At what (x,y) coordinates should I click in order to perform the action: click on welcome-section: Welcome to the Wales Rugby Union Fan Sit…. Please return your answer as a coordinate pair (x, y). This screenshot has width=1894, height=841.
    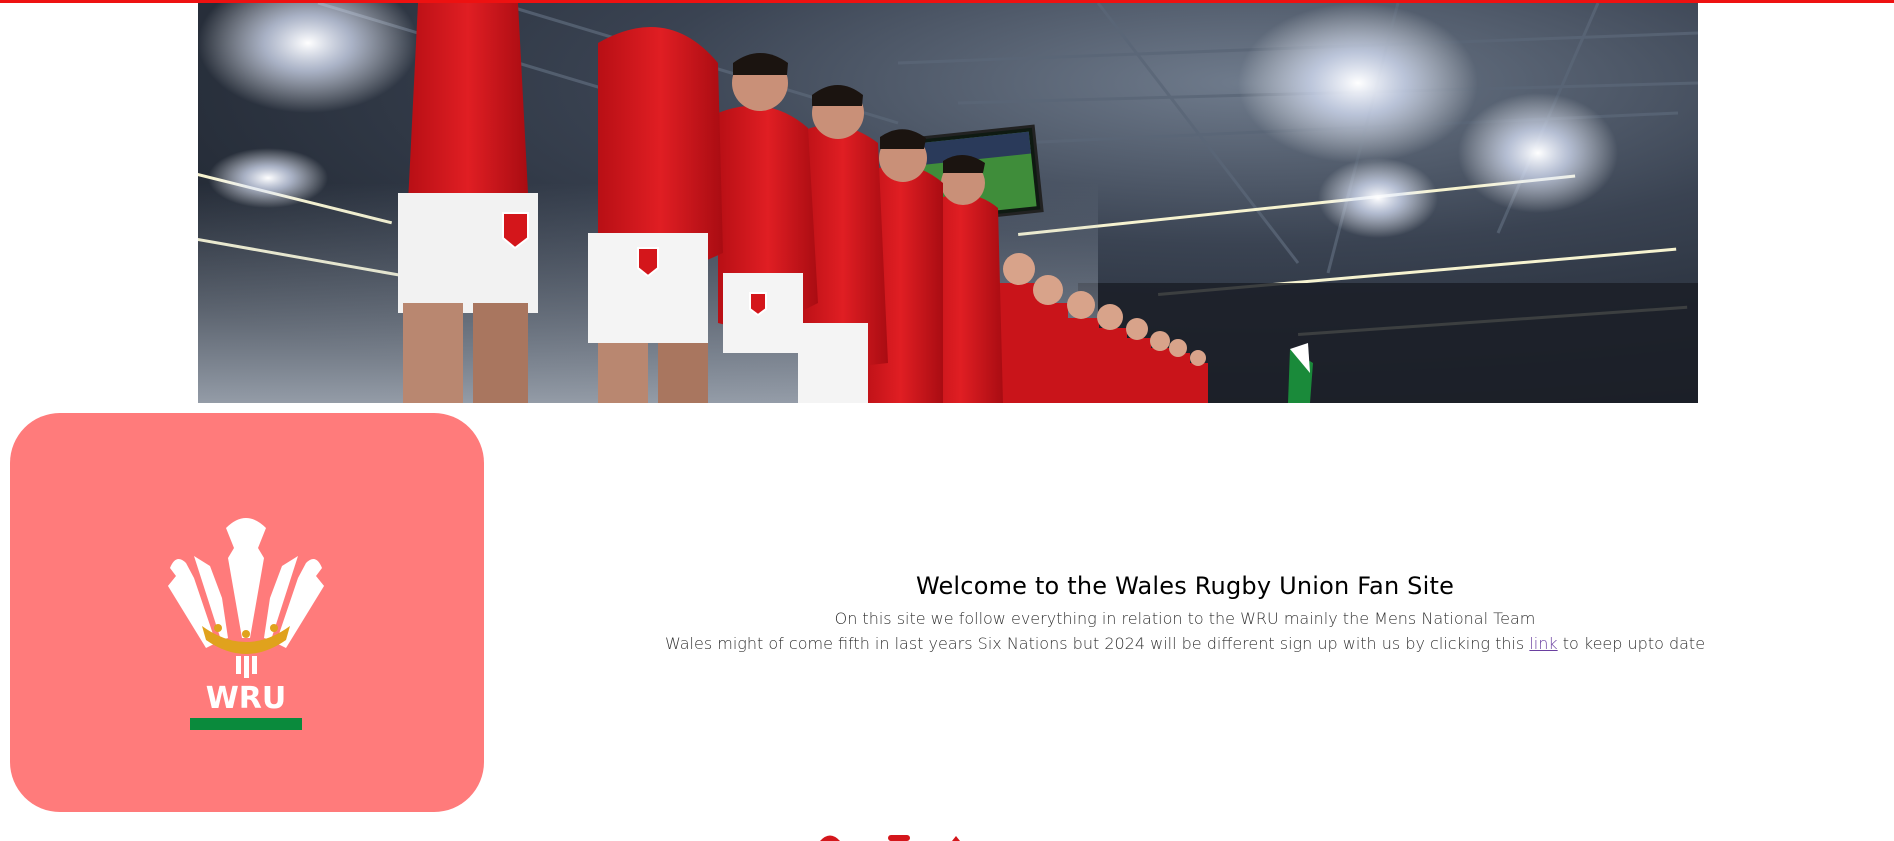
    Looking at the image, I should click on (1185, 614).